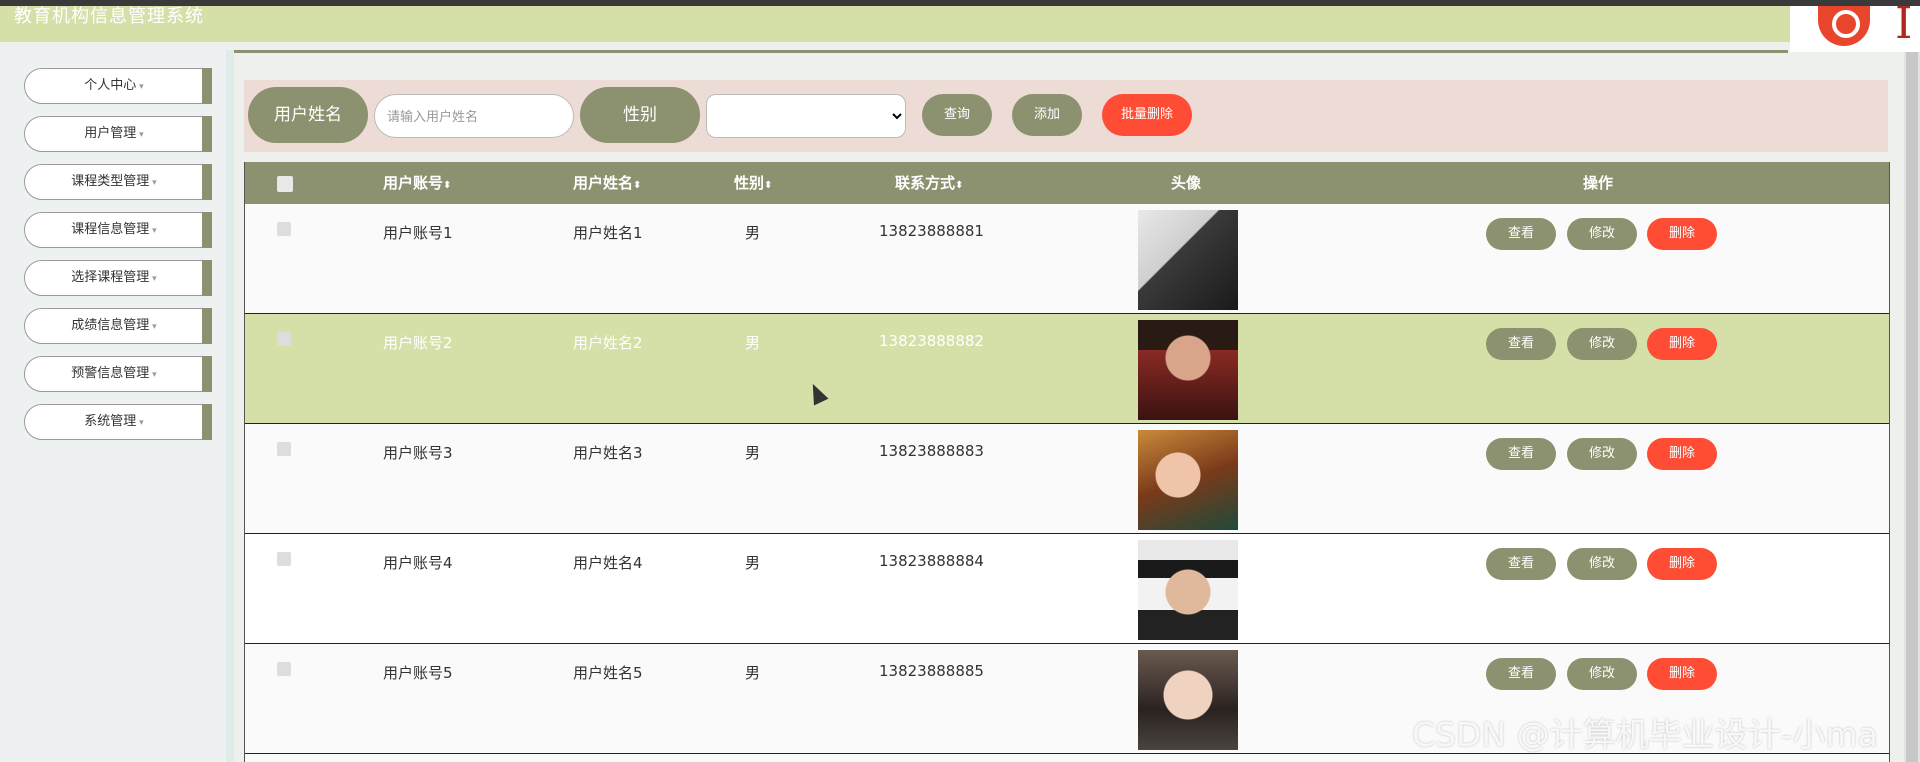 This screenshot has width=1920, height=762. Describe the element at coordinates (1067, 589) in the screenshot. I see `table-row: 用户账号4 用户姓名4 男 13823888884 查看 修改 删除` at that location.